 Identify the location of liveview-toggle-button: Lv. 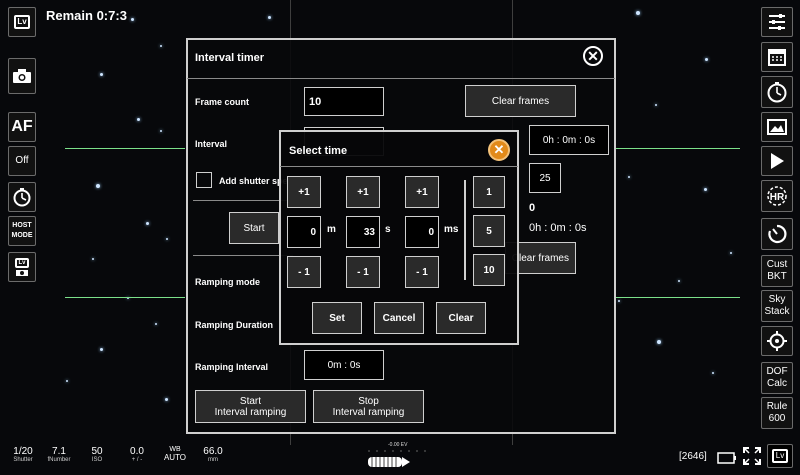
(780, 456).